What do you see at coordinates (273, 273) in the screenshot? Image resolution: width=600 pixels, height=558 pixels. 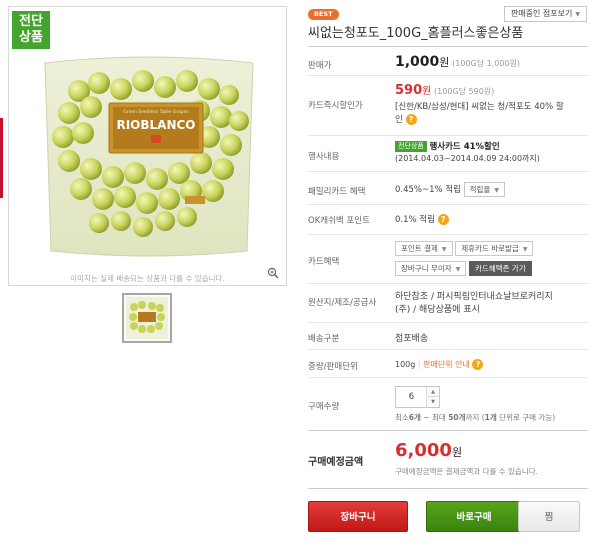 I see `zoom-icon` at bounding box center [273, 273].